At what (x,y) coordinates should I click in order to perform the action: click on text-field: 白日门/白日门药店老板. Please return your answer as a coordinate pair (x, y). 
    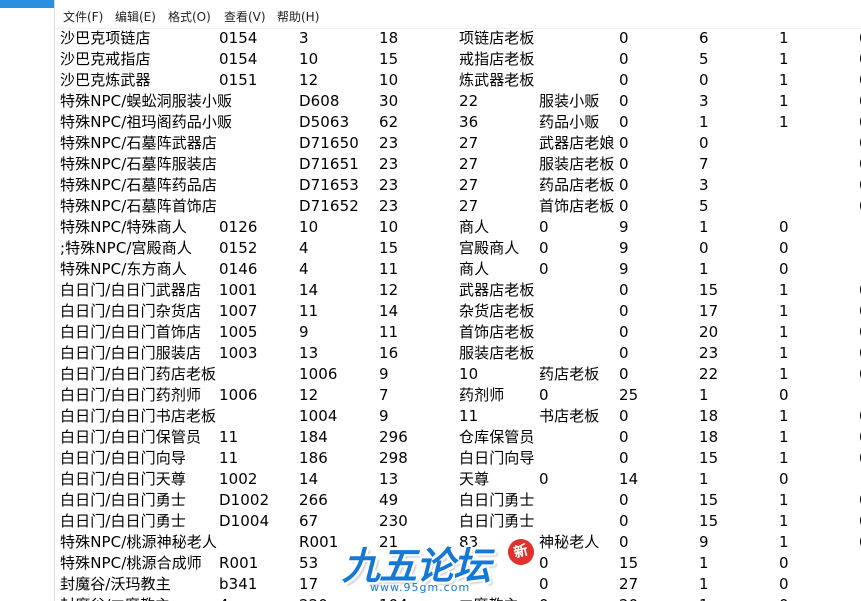
    Looking at the image, I should click on (138, 374).